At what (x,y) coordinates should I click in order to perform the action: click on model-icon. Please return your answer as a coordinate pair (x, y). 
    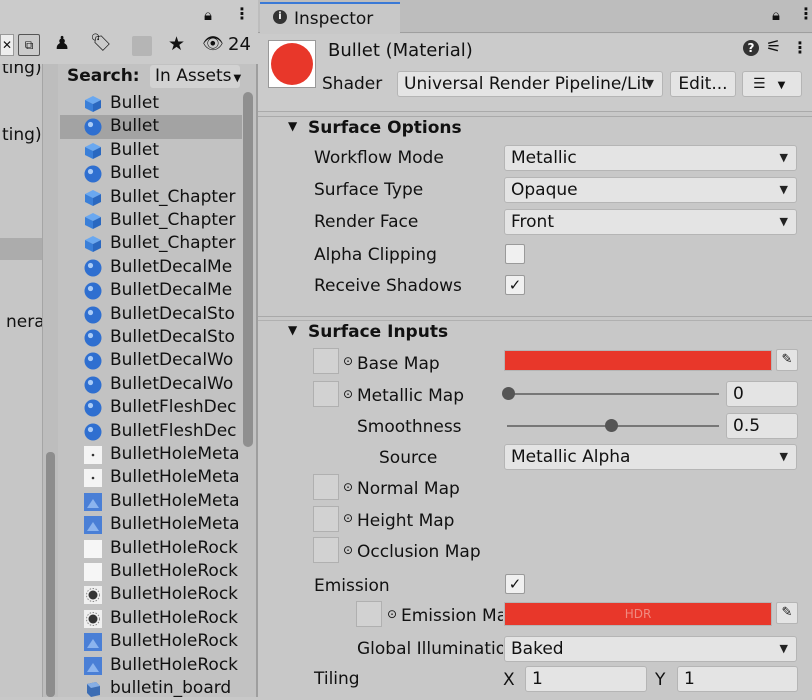
    Looking at the image, I should click on (93, 689).